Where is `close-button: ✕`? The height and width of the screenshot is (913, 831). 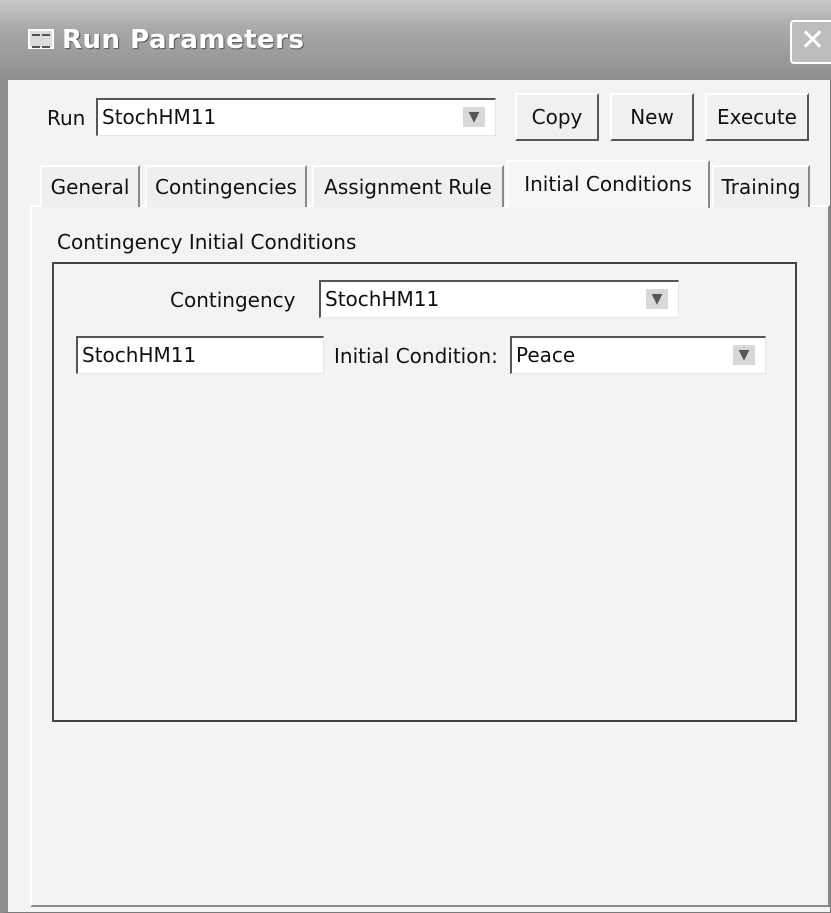 close-button: ✕ is located at coordinates (810, 42).